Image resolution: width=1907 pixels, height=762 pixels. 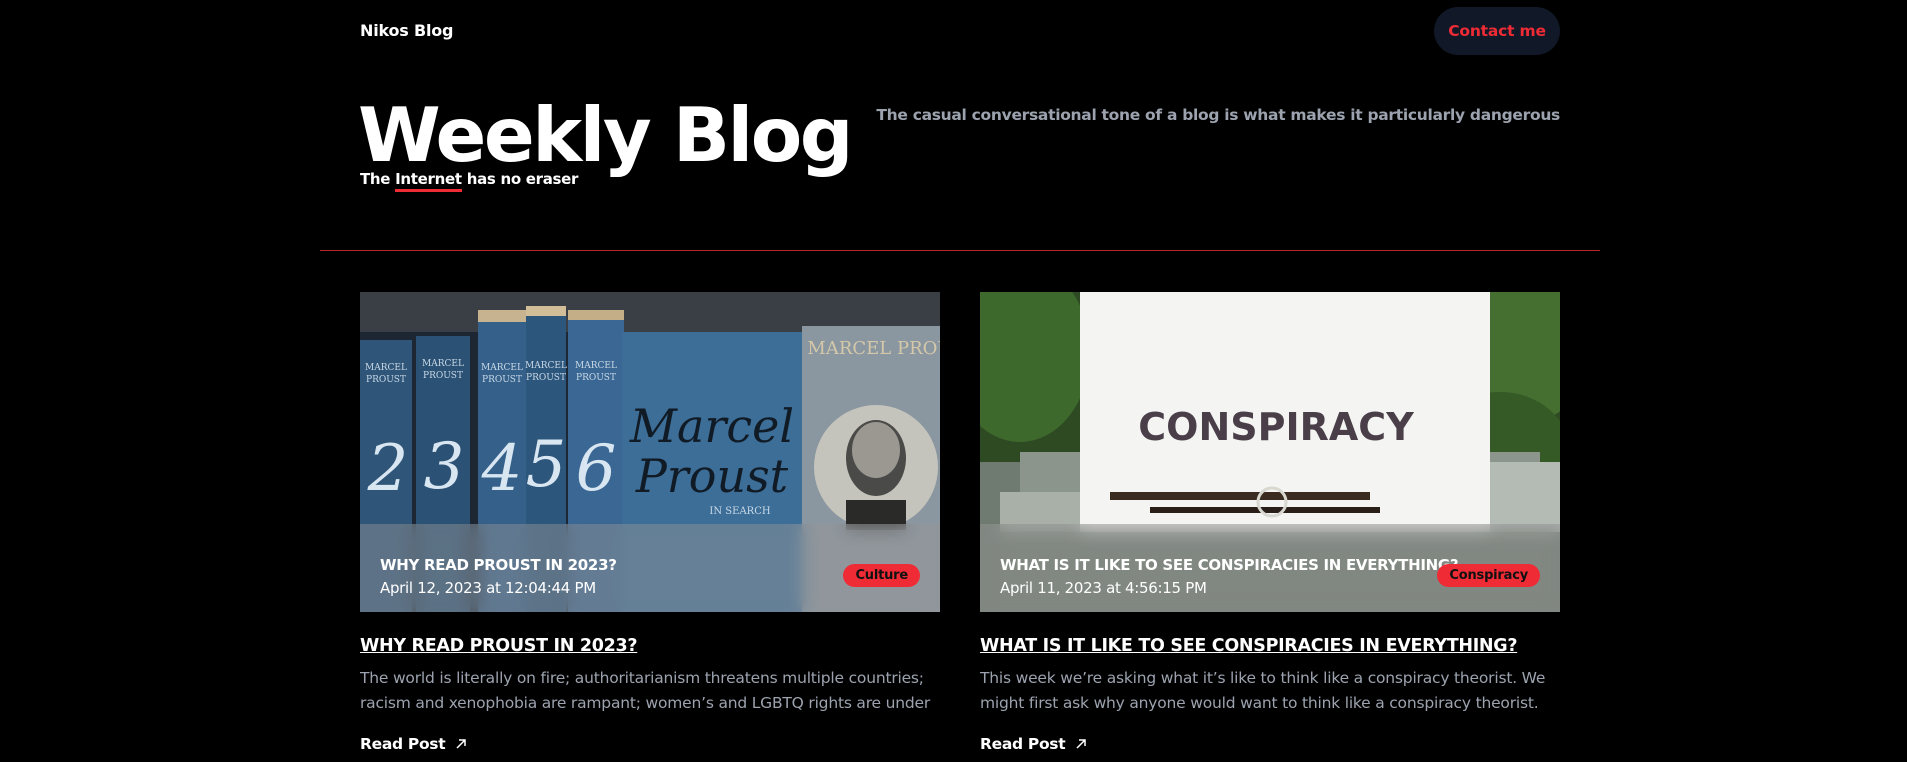 What do you see at coordinates (488, 588) in the screenshot?
I see `post-date: April 12, 2023 at 12:04:44 PM` at bounding box center [488, 588].